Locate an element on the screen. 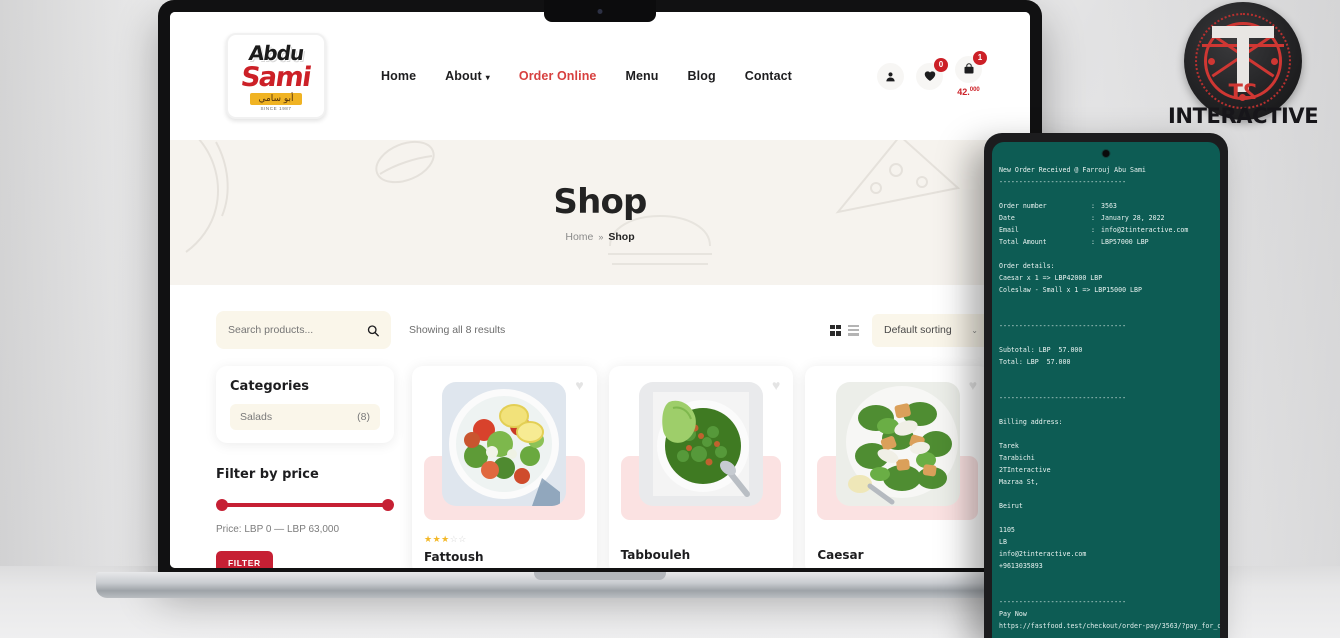 This screenshot has height=638, width=1340. email-field-row: Total Amount: LBP57000 LBP is located at coordinates (1106, 242).